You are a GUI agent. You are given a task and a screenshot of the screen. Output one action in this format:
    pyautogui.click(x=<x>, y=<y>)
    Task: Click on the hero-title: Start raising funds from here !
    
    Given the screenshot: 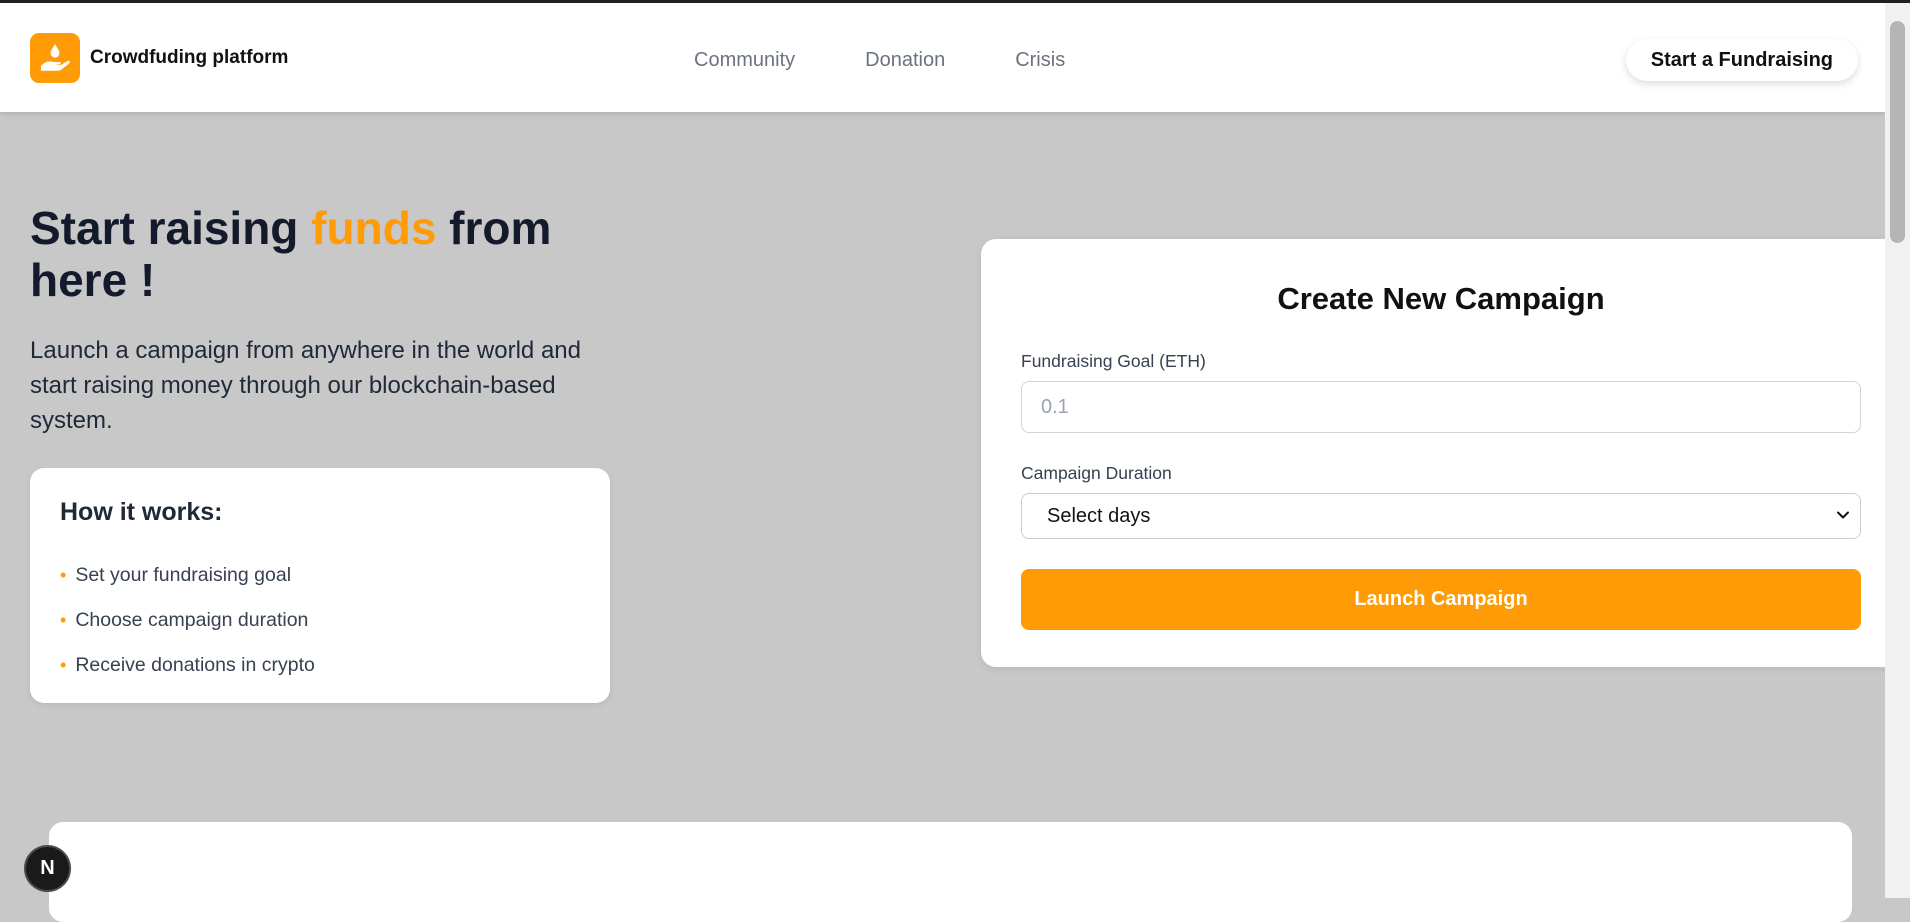 What is the action you would take?
    pyautogui.click(x=310, y=254)
    